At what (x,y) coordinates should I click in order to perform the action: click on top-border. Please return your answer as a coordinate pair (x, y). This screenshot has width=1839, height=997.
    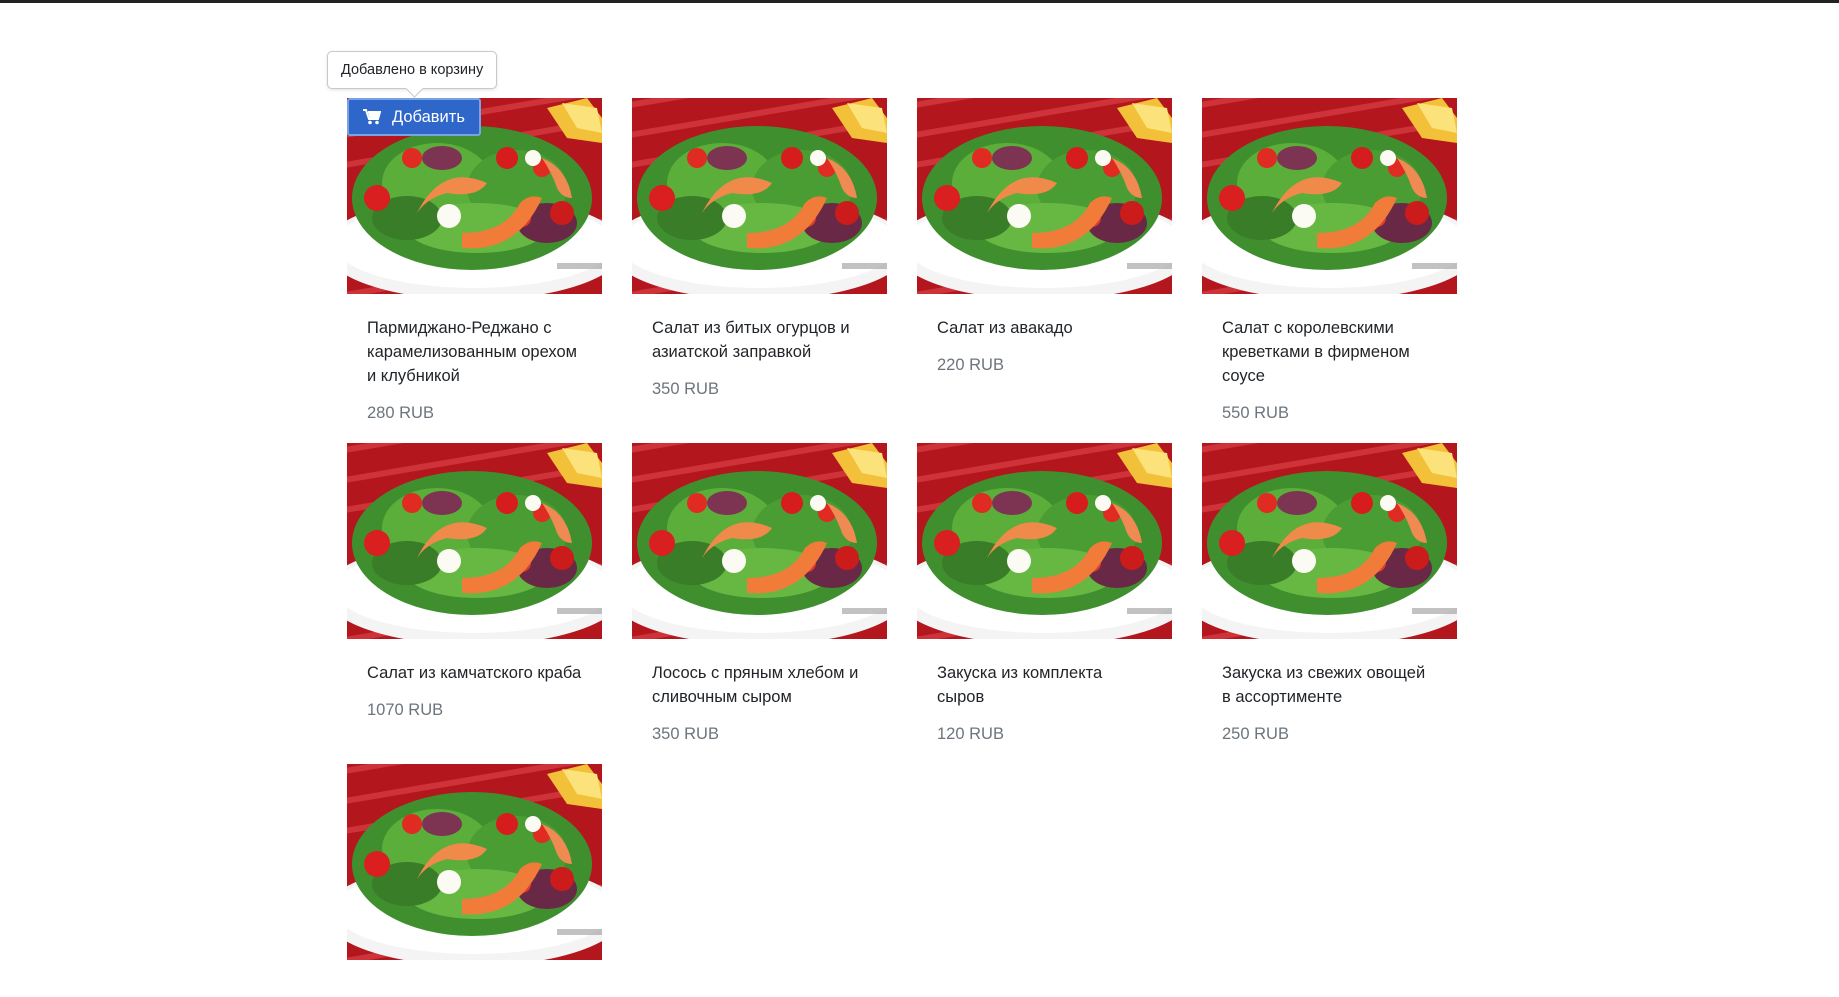
    Looking at the image, I should click on (919, 1).